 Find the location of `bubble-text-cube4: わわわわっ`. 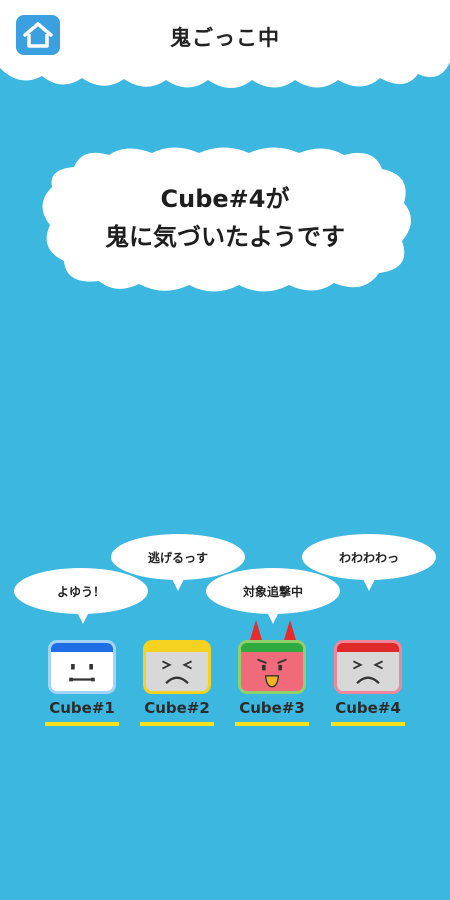

bubble-text-cube4: わわわわっ is located at coordinates (368, 557).